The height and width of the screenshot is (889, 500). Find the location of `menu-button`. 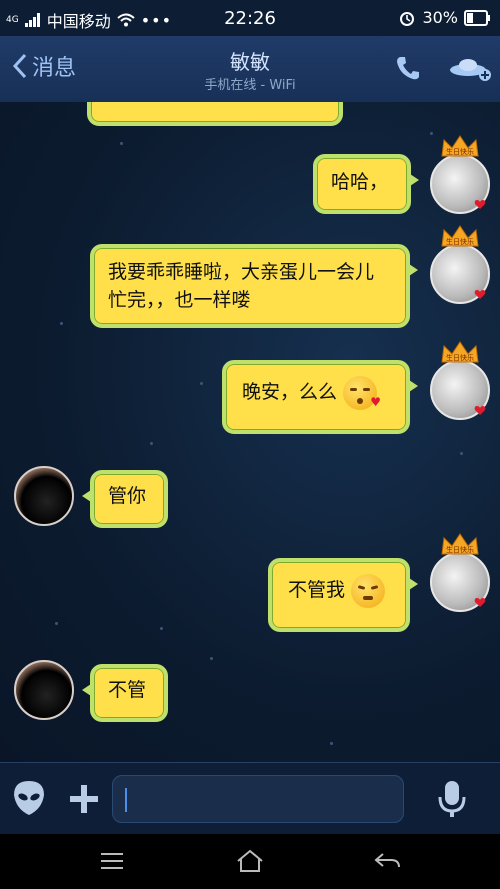

menu-button is located at coordinates (113, 861).